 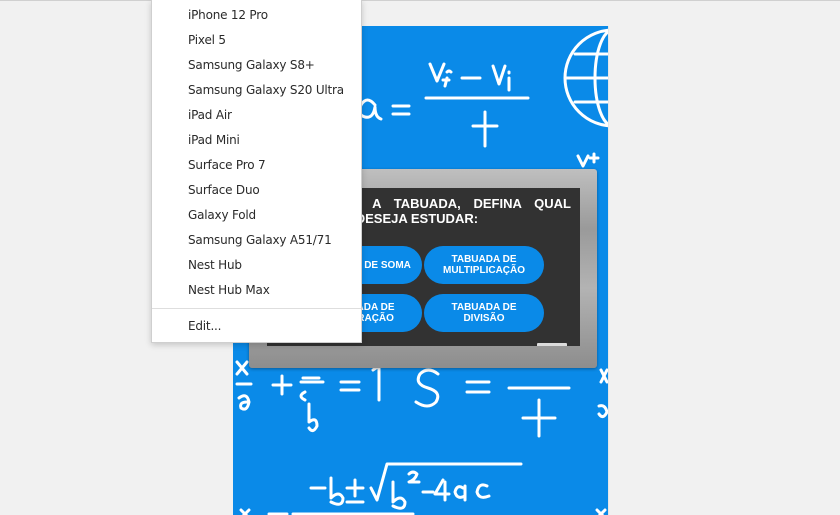 What do you see at coordinates (256, 265) in the screenshot?
I see `device-option-nest-hub: Nest Hub` at bounding box center [256, 265].